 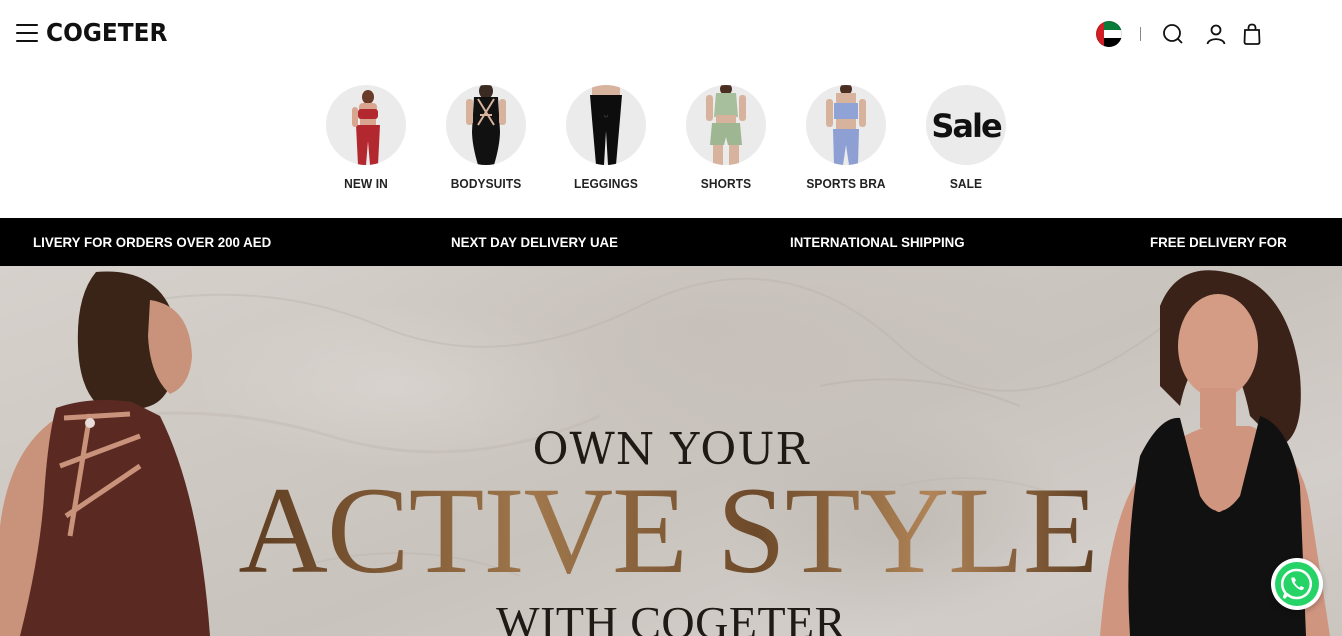 What do you see at coordinates (1218, 242) in the screenshot?
I see `promo-item: FREE DELIVERY FOR` at bounding box center [1218, 242].